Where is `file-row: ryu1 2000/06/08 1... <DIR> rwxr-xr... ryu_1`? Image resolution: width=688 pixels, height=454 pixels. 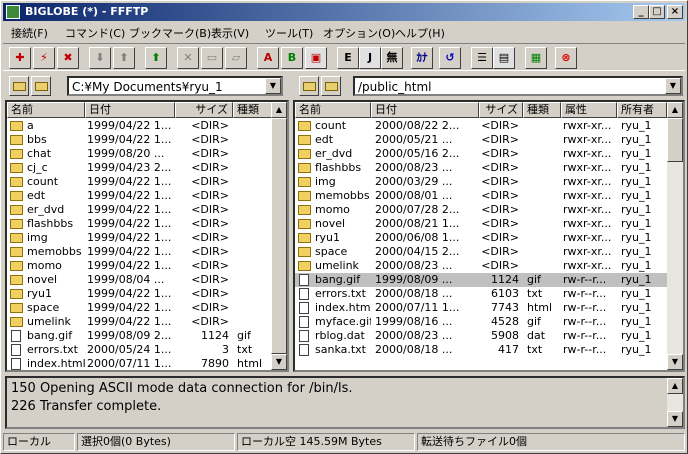
file-row: ryu1 2000/06/08 1... <DIR> rwxr-xr... ryu_1 is located at coordinates (481, 238).